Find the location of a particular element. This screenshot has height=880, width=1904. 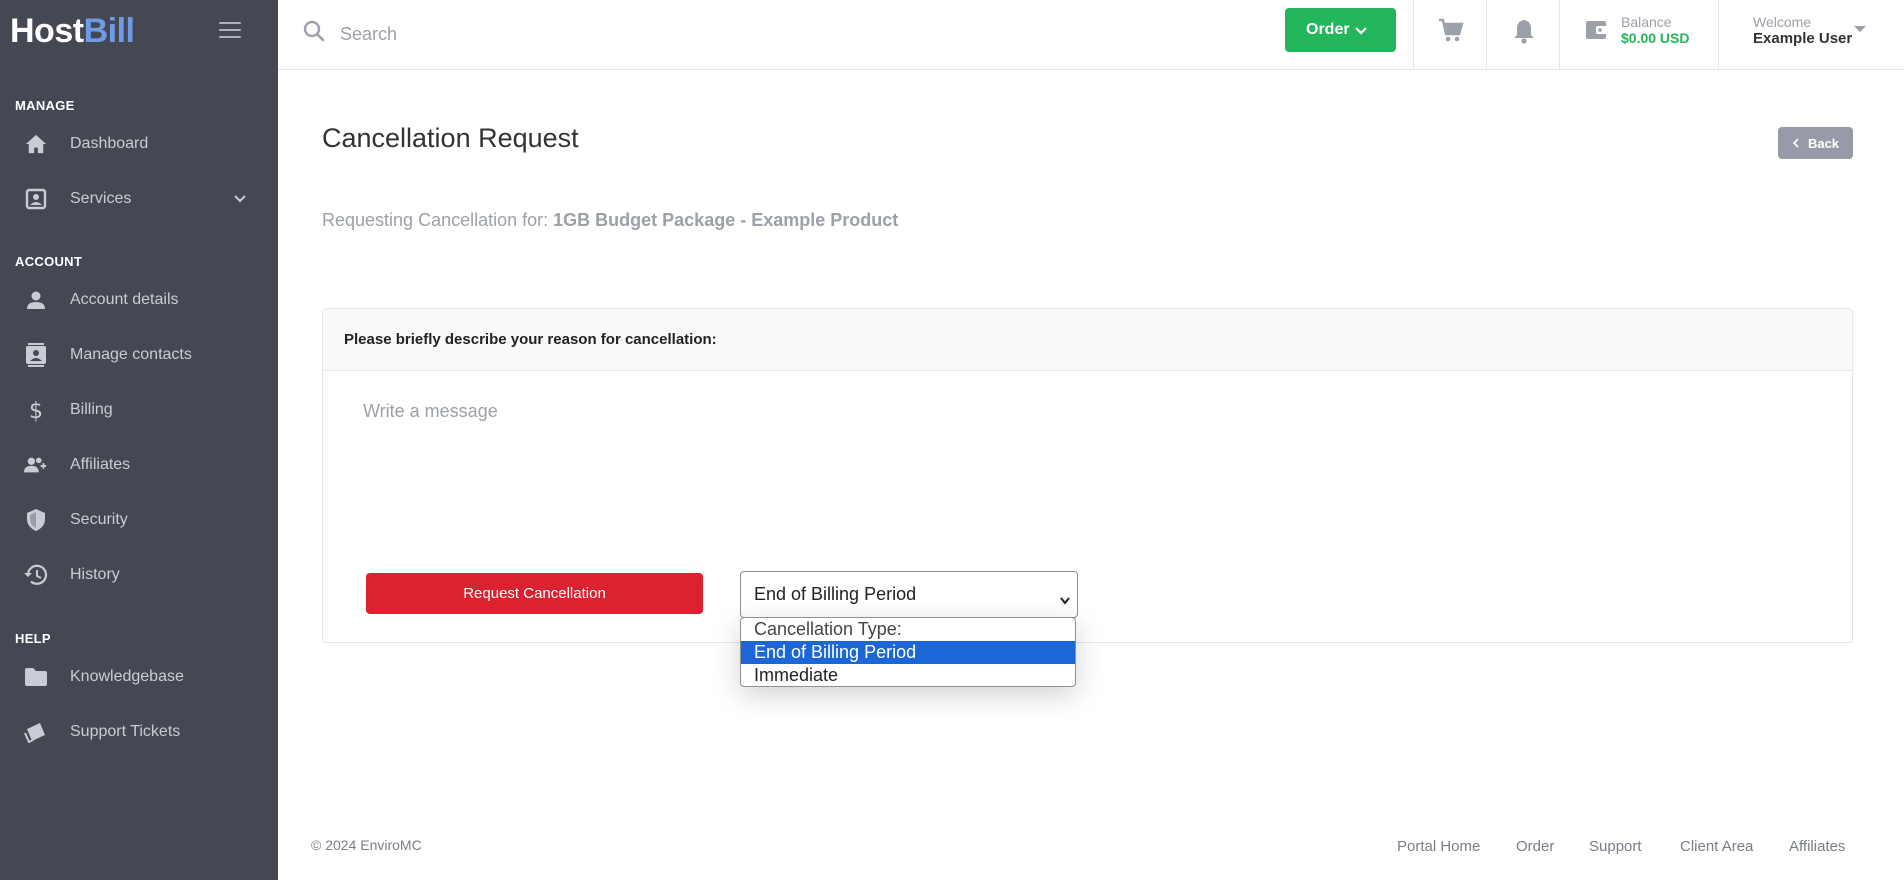

footer-link-client-area: Client Area is located at coordinates (1716, 846).